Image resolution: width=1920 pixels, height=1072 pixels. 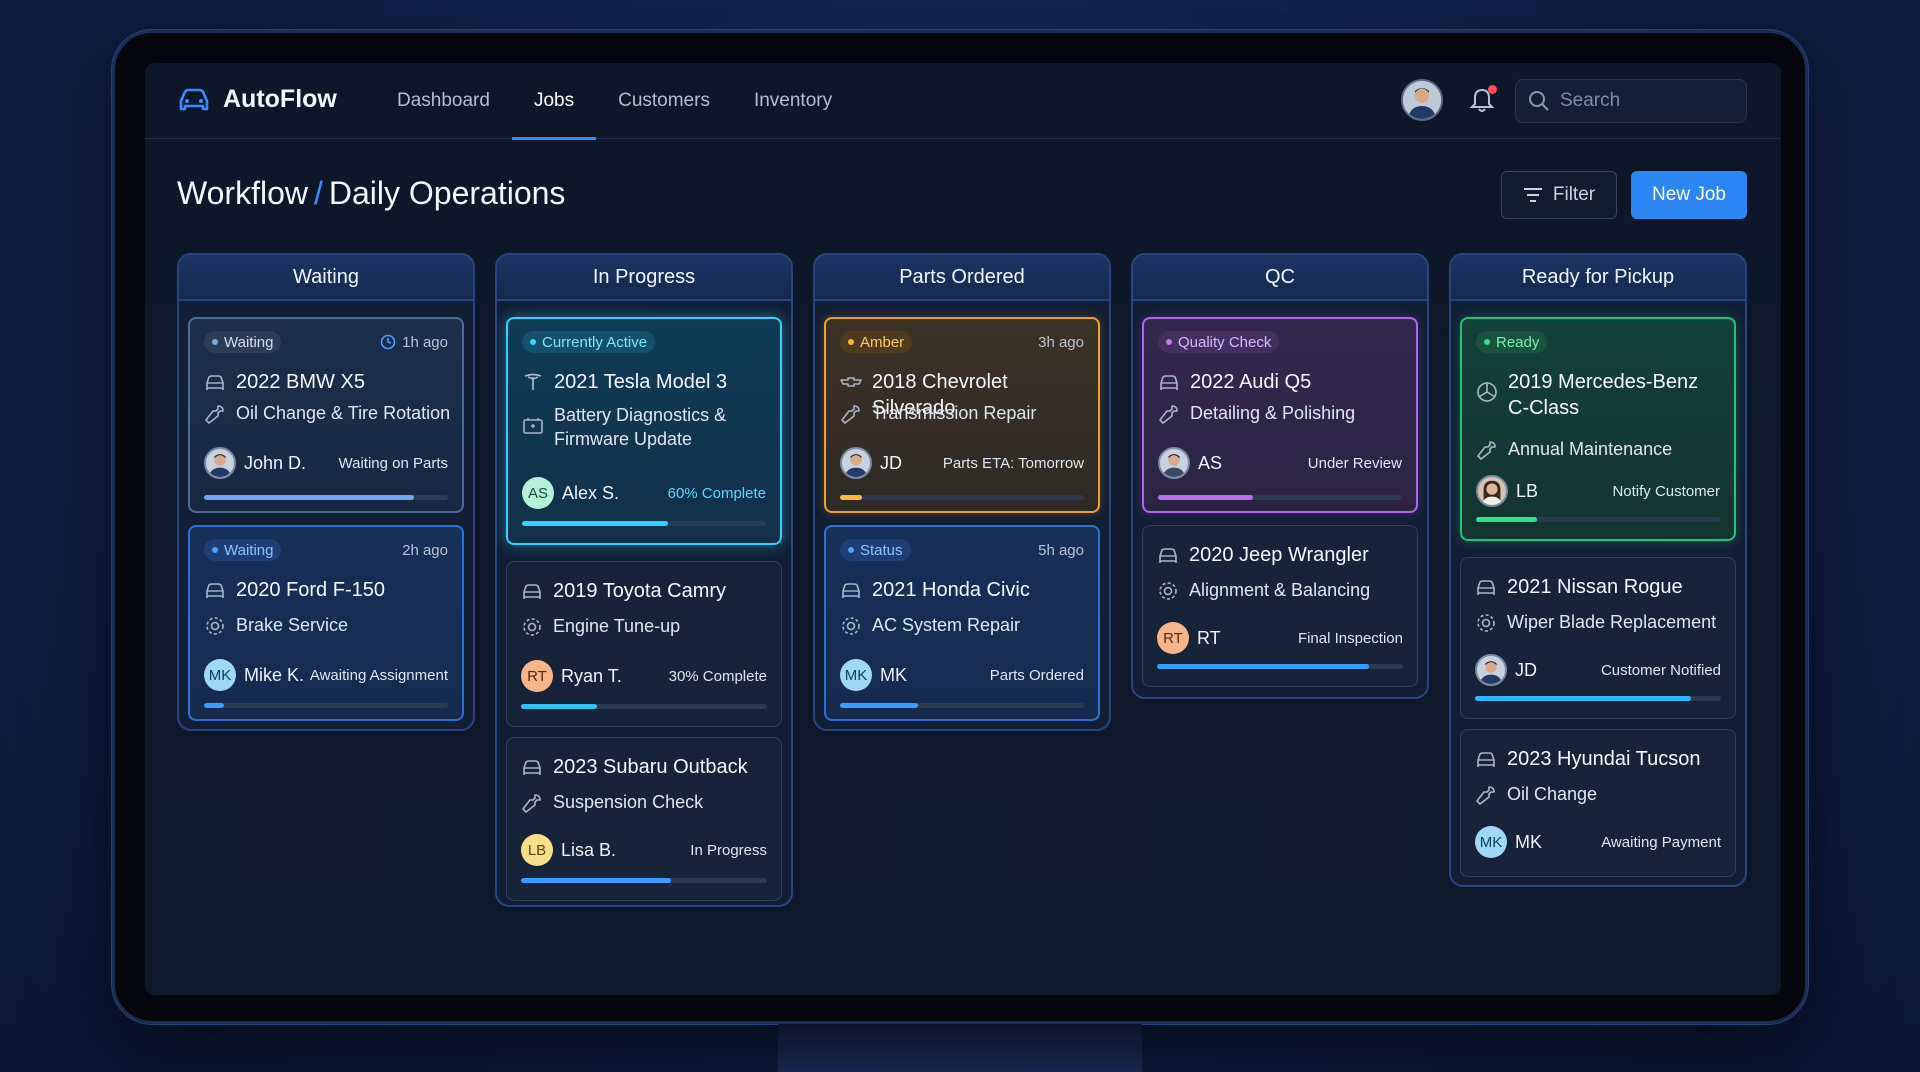 What do you see at coordinates (617, 626) in the screenshot?
I see `service-name: Engine Tune-up` at bounding box center [617, 626].